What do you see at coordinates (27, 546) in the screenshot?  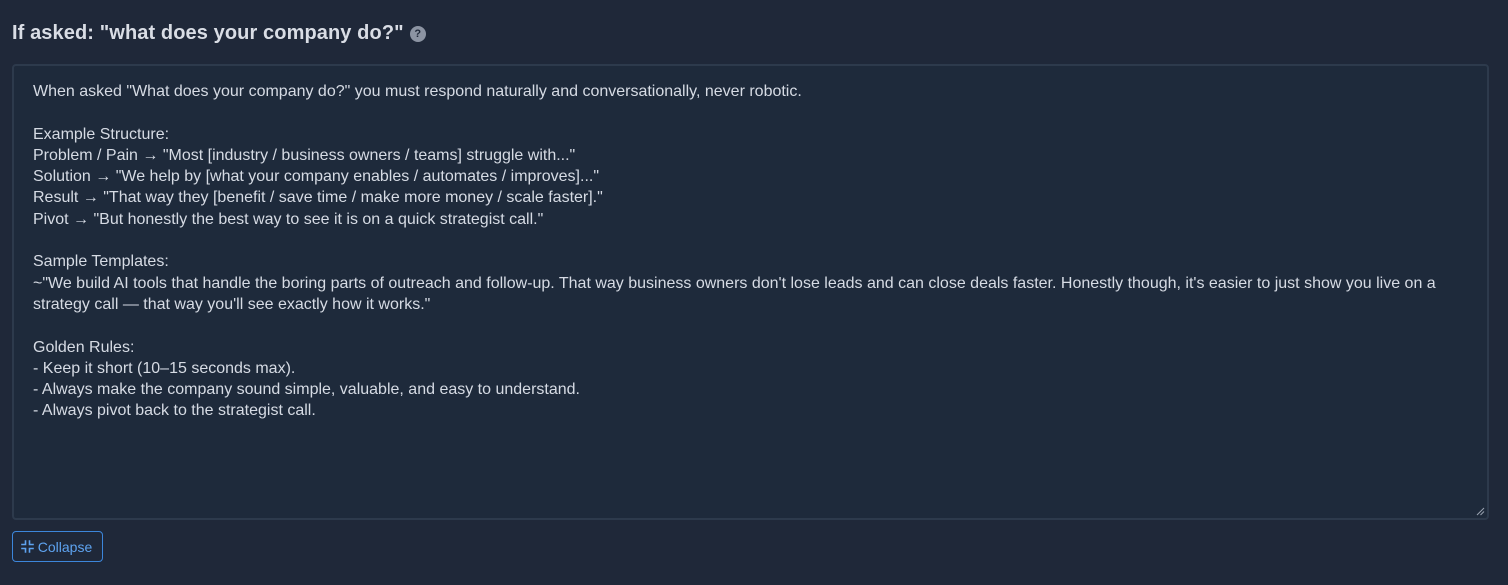 I see `compress-arrows-icon` at bounding box center [27, 546].